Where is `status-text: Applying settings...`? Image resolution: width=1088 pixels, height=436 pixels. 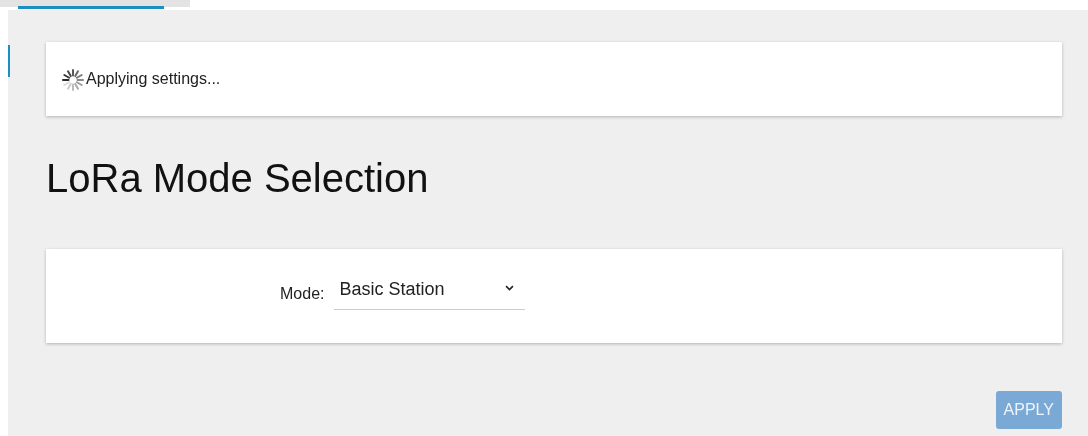 status-text: Applying settings... is located at coordinates (153, 79).